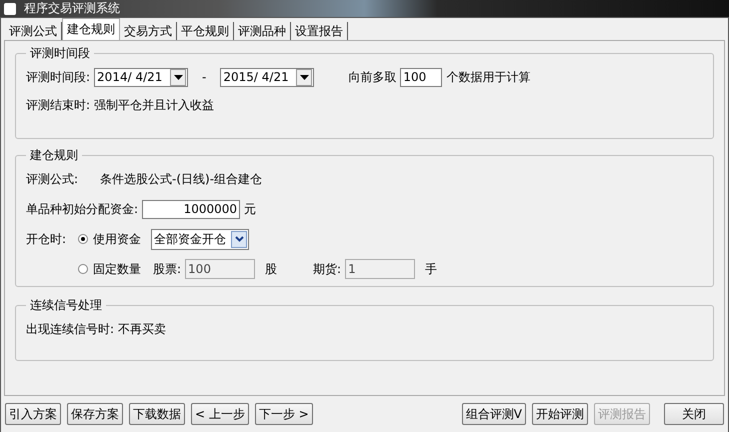  What do you see at coordinates (157, 414) in the screenshot?
I see `button: 下载数据` at bounding box center [157, 414].